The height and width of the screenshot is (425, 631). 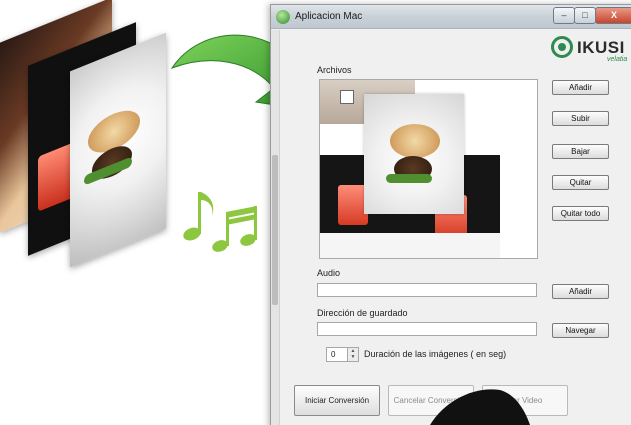 I want to click on scrollbar-thumb, so click(x=275, y=230).